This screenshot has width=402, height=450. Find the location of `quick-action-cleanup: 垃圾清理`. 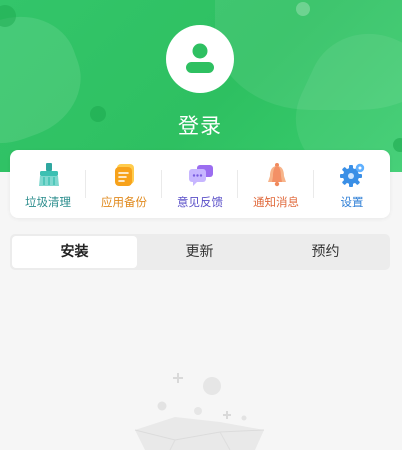

quick-action-cleanup: 垃圾清理 is located at coordinates (48, 184).